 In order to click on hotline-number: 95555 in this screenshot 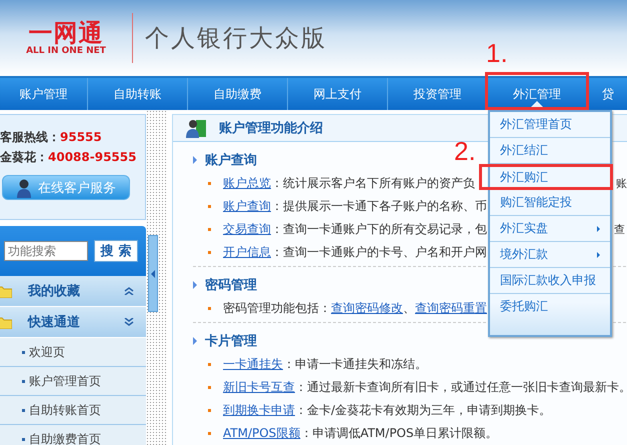, I will do `click(81, 137)`.